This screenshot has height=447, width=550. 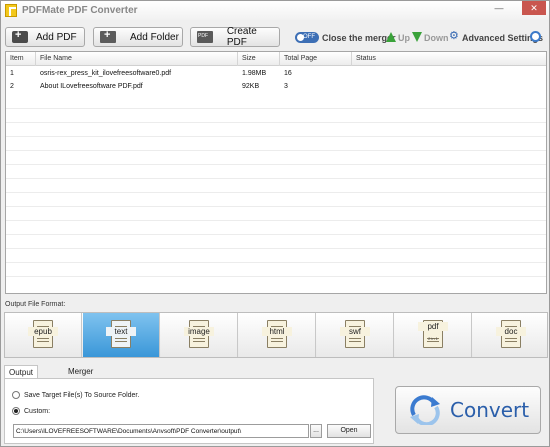 I want to click on titlebar: PDFMate PDF Converter — ✕, so click(x=275, y=10).